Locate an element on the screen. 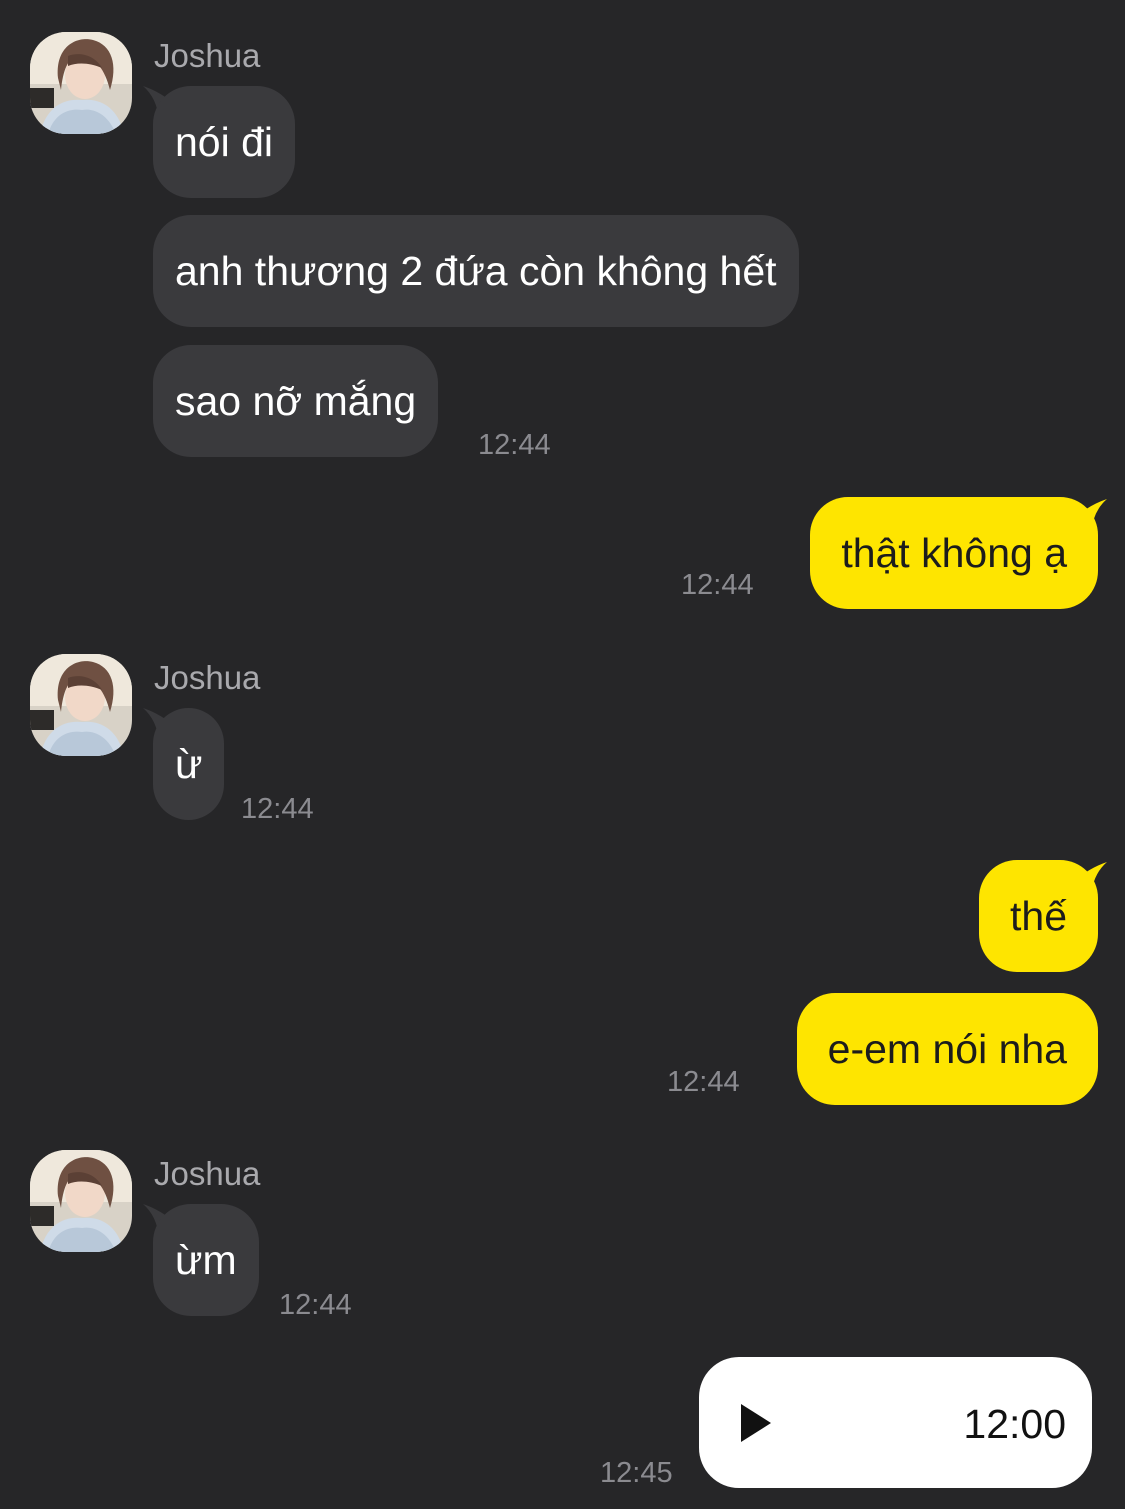 The image size is (1125, 1509). message-bubble: thật không ạ is located at coordinates (954, 553).